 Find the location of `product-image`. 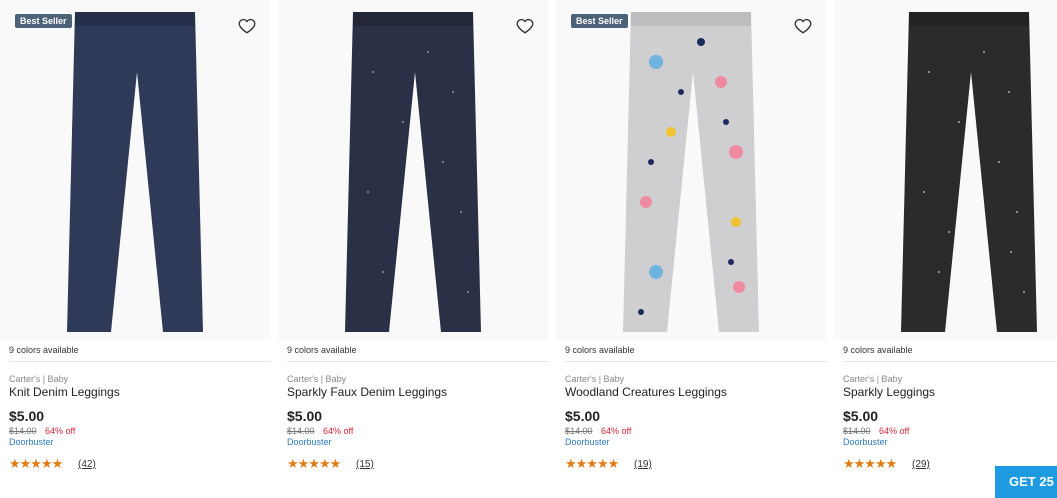

product-image is located at coordinates (945, 170).